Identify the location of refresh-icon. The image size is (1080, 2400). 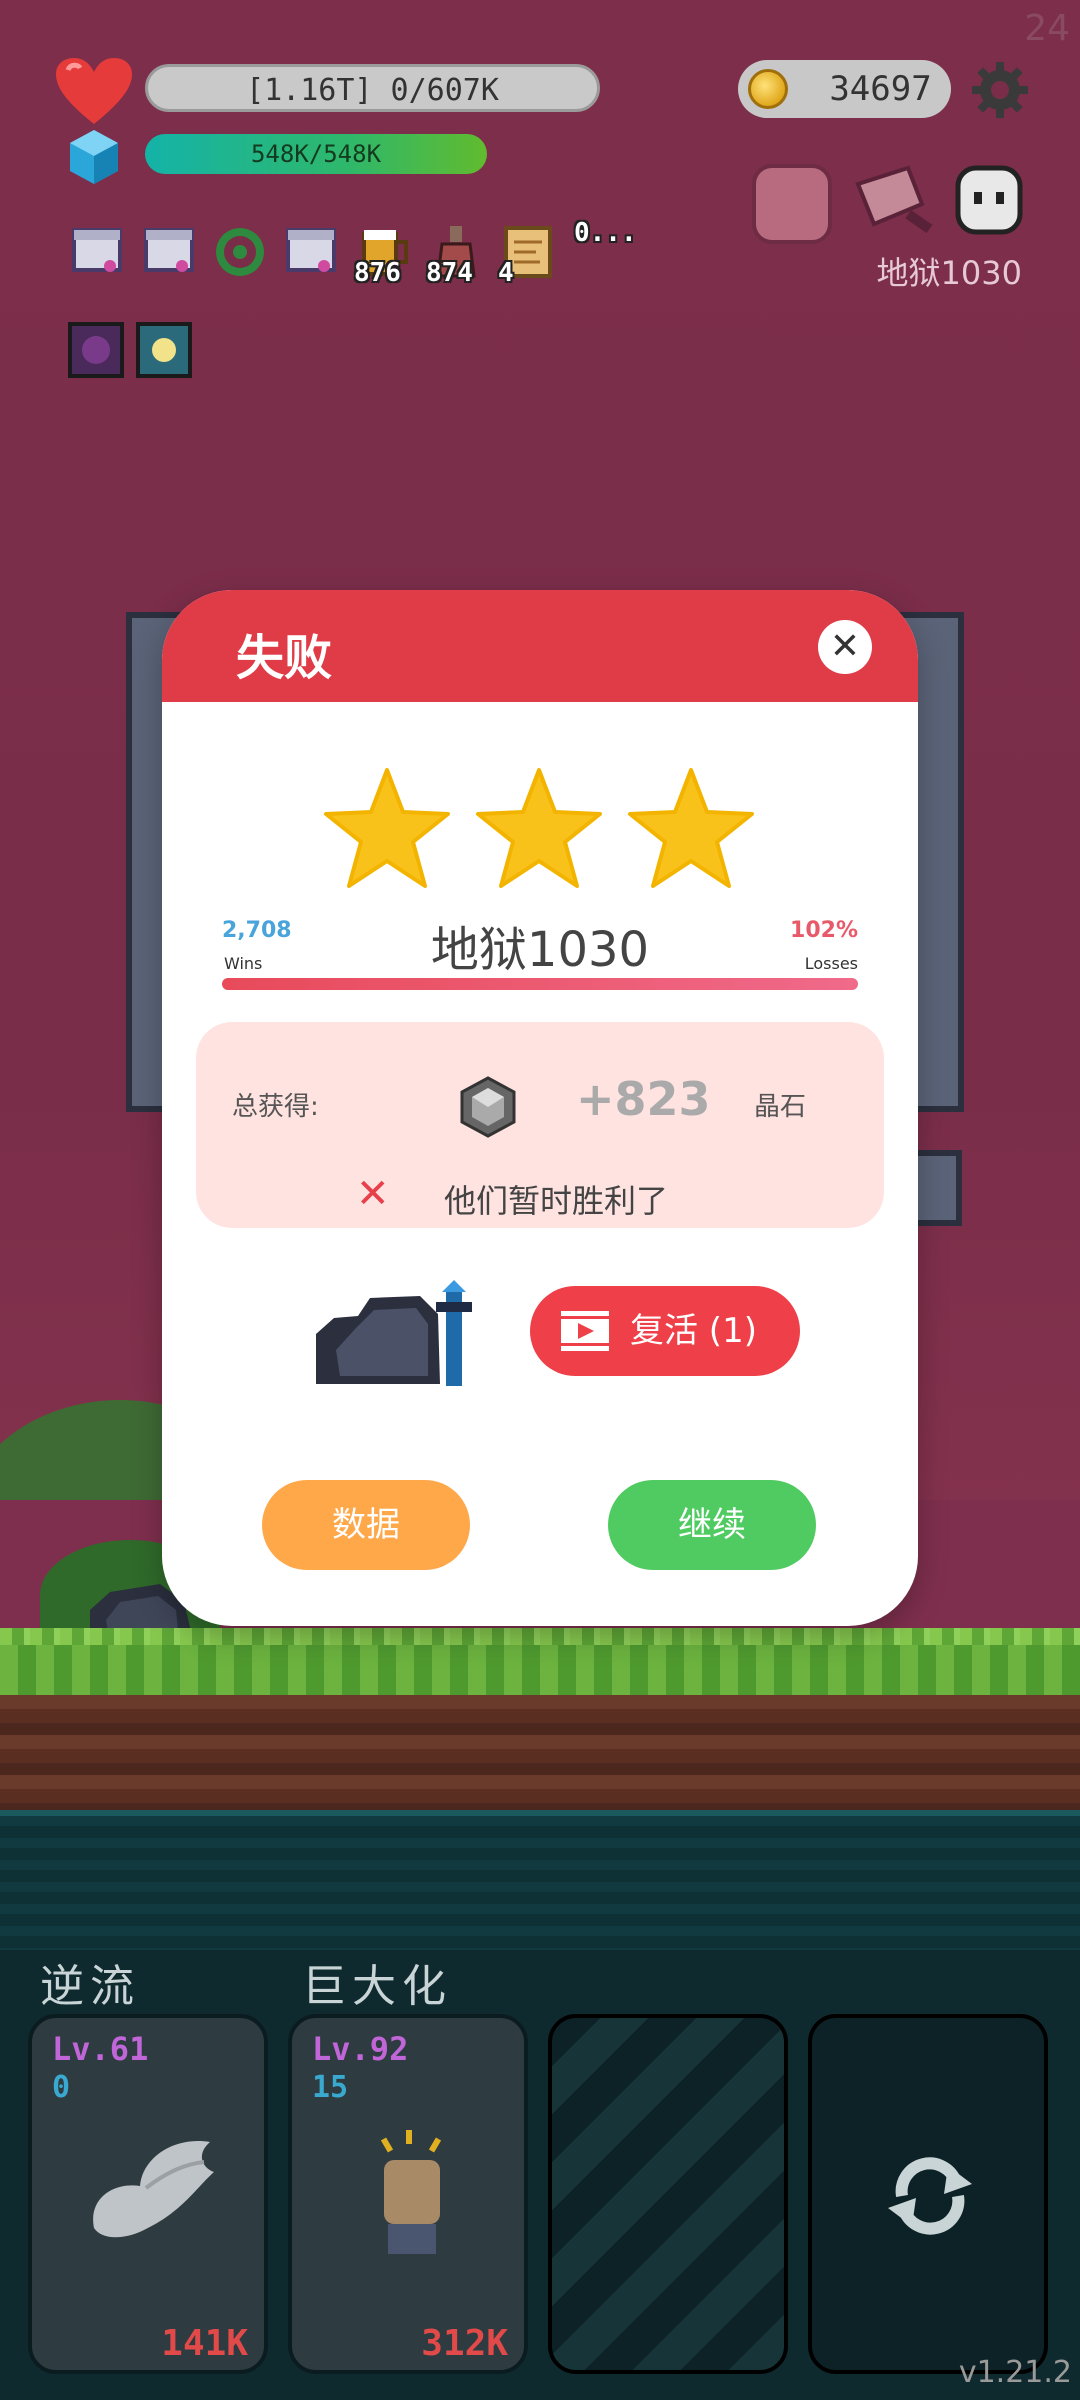
(930, 2196).